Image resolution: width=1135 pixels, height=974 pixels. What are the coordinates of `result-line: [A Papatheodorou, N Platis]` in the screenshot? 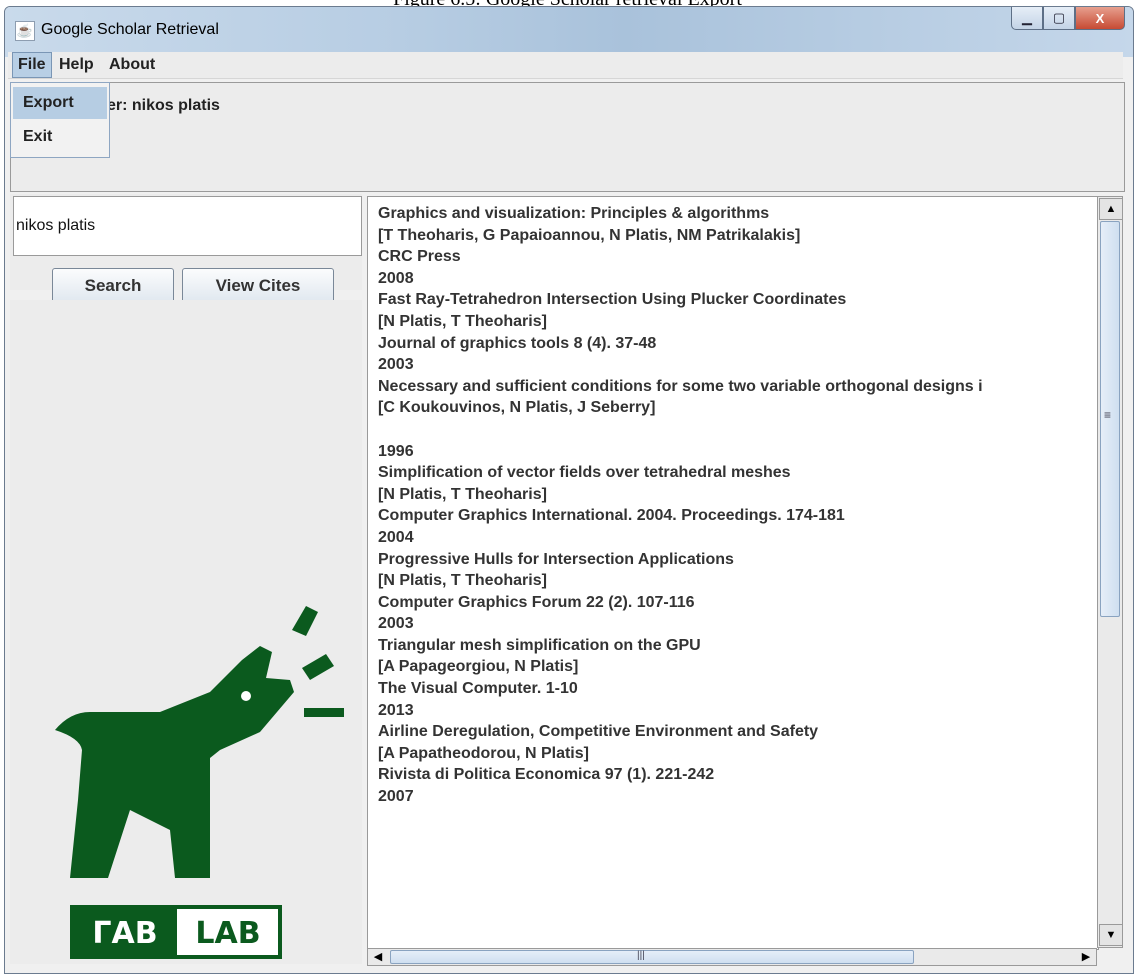 It's located at (483, 753).